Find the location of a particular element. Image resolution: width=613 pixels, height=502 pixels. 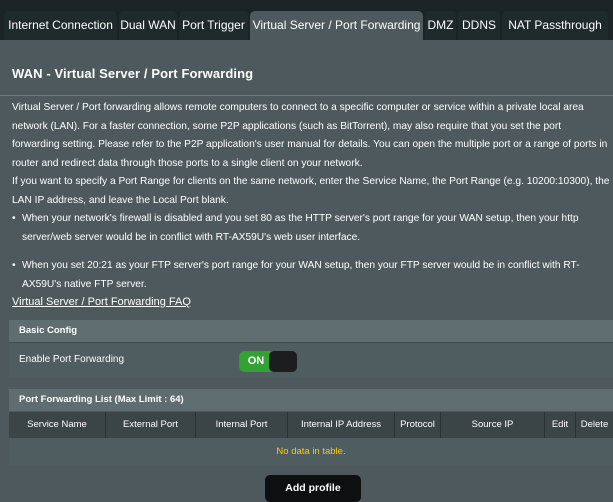

port-forwarding-toggle: ON is located at coordinates (268, 361).